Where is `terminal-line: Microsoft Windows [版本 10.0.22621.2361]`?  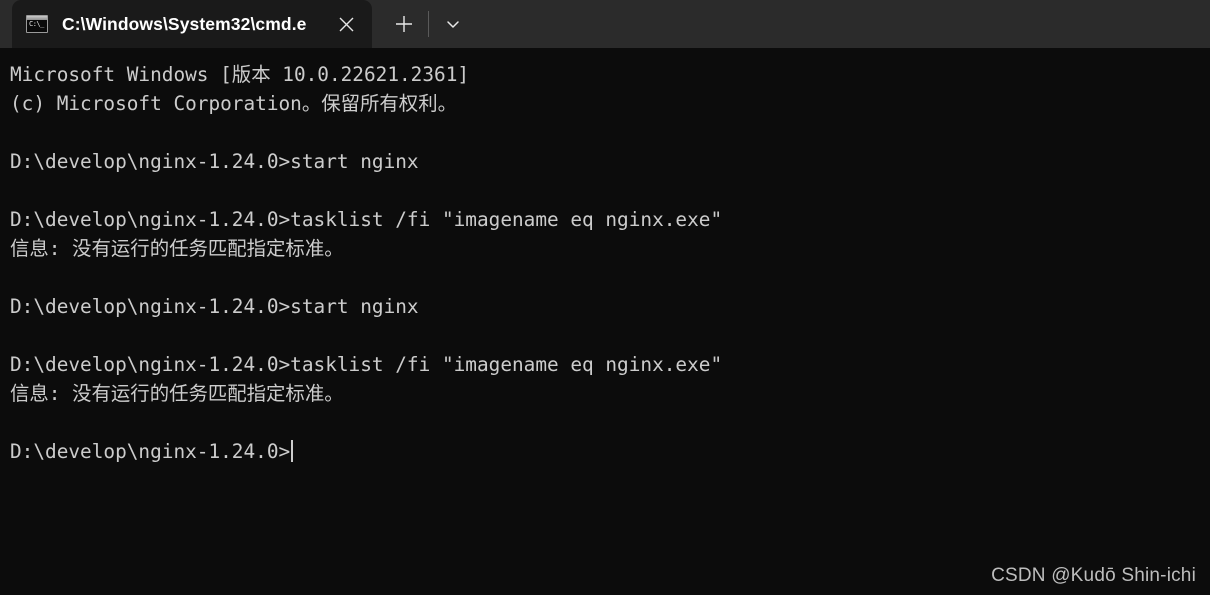 terminal-line: Microsoft Windows [版本 10.0.22621.2361] is located at coordinates (240, 74).